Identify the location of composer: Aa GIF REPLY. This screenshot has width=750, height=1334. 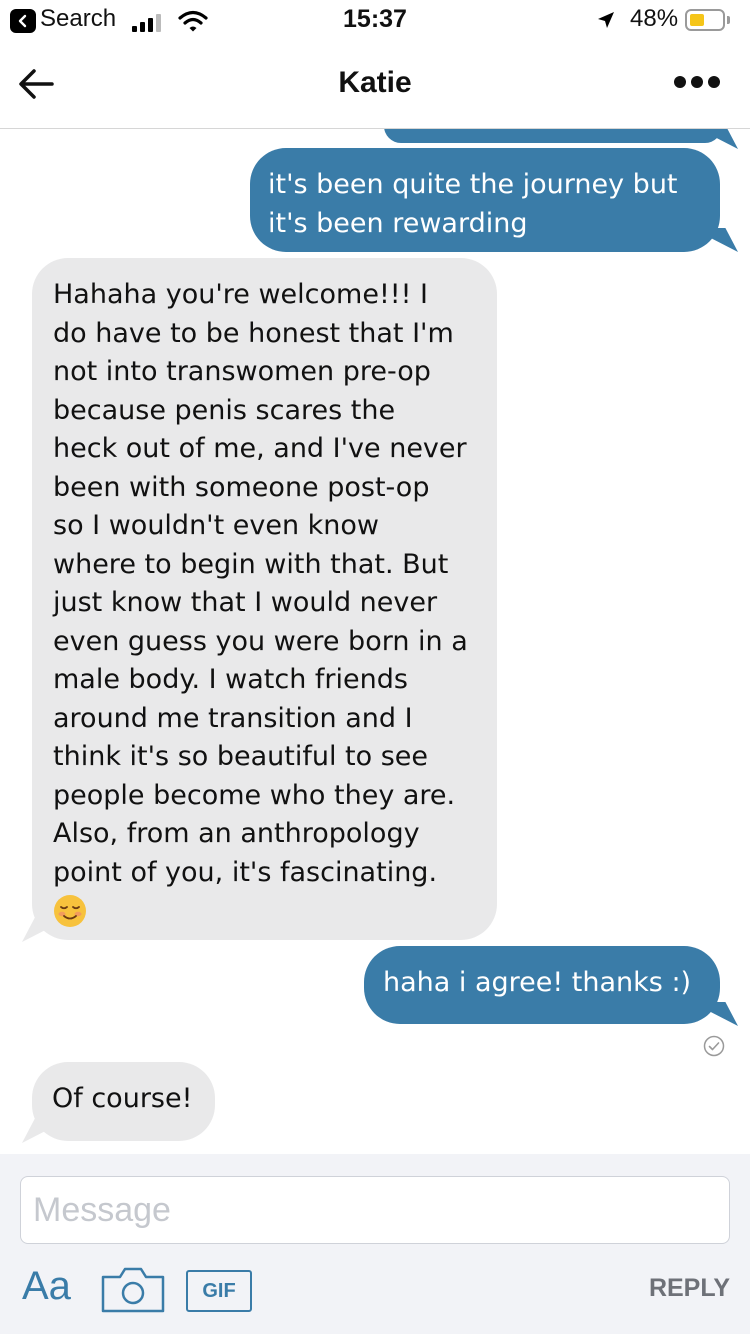
(375, 1244).